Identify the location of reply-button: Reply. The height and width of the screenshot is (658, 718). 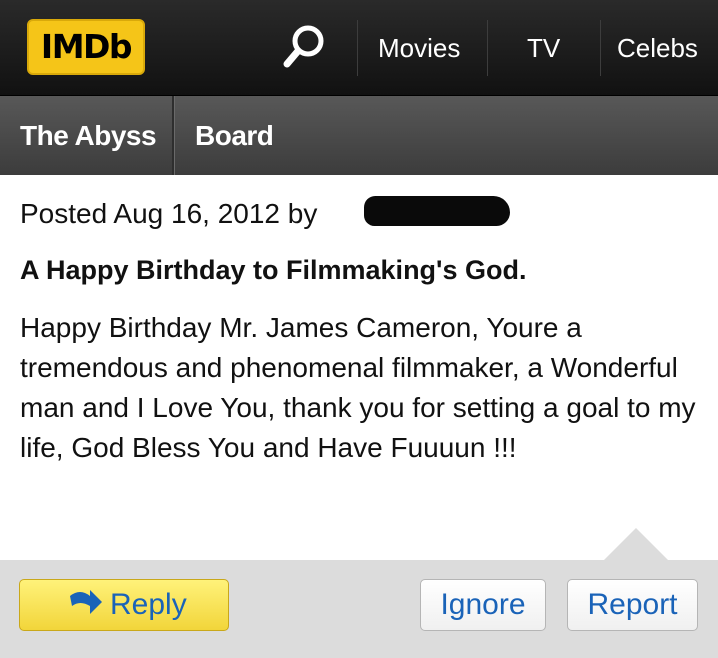
(124, 605).